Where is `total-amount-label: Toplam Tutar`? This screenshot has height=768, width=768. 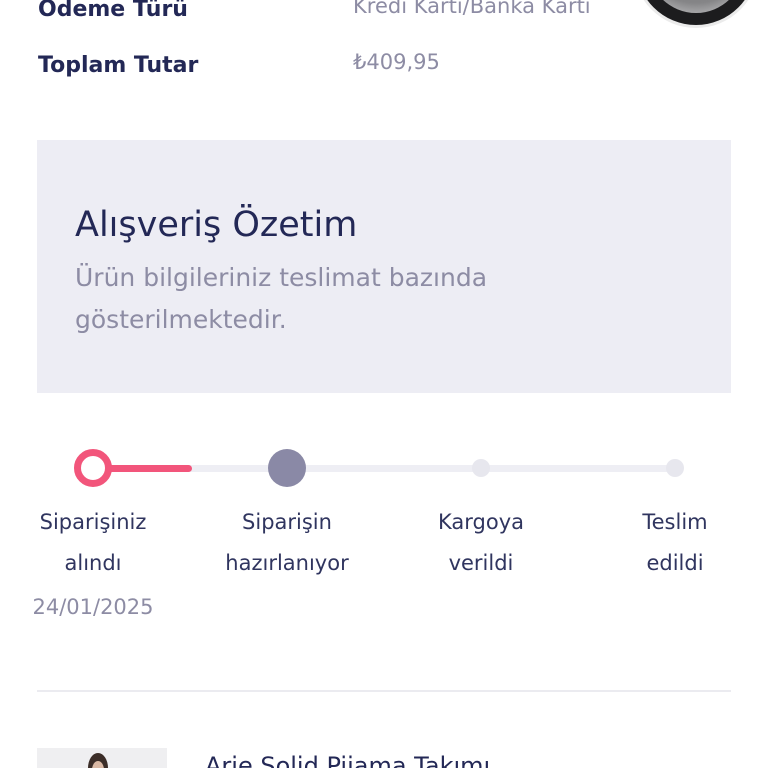 total-amount-label: Toplam Tutar is located at coordinates (118, 65).